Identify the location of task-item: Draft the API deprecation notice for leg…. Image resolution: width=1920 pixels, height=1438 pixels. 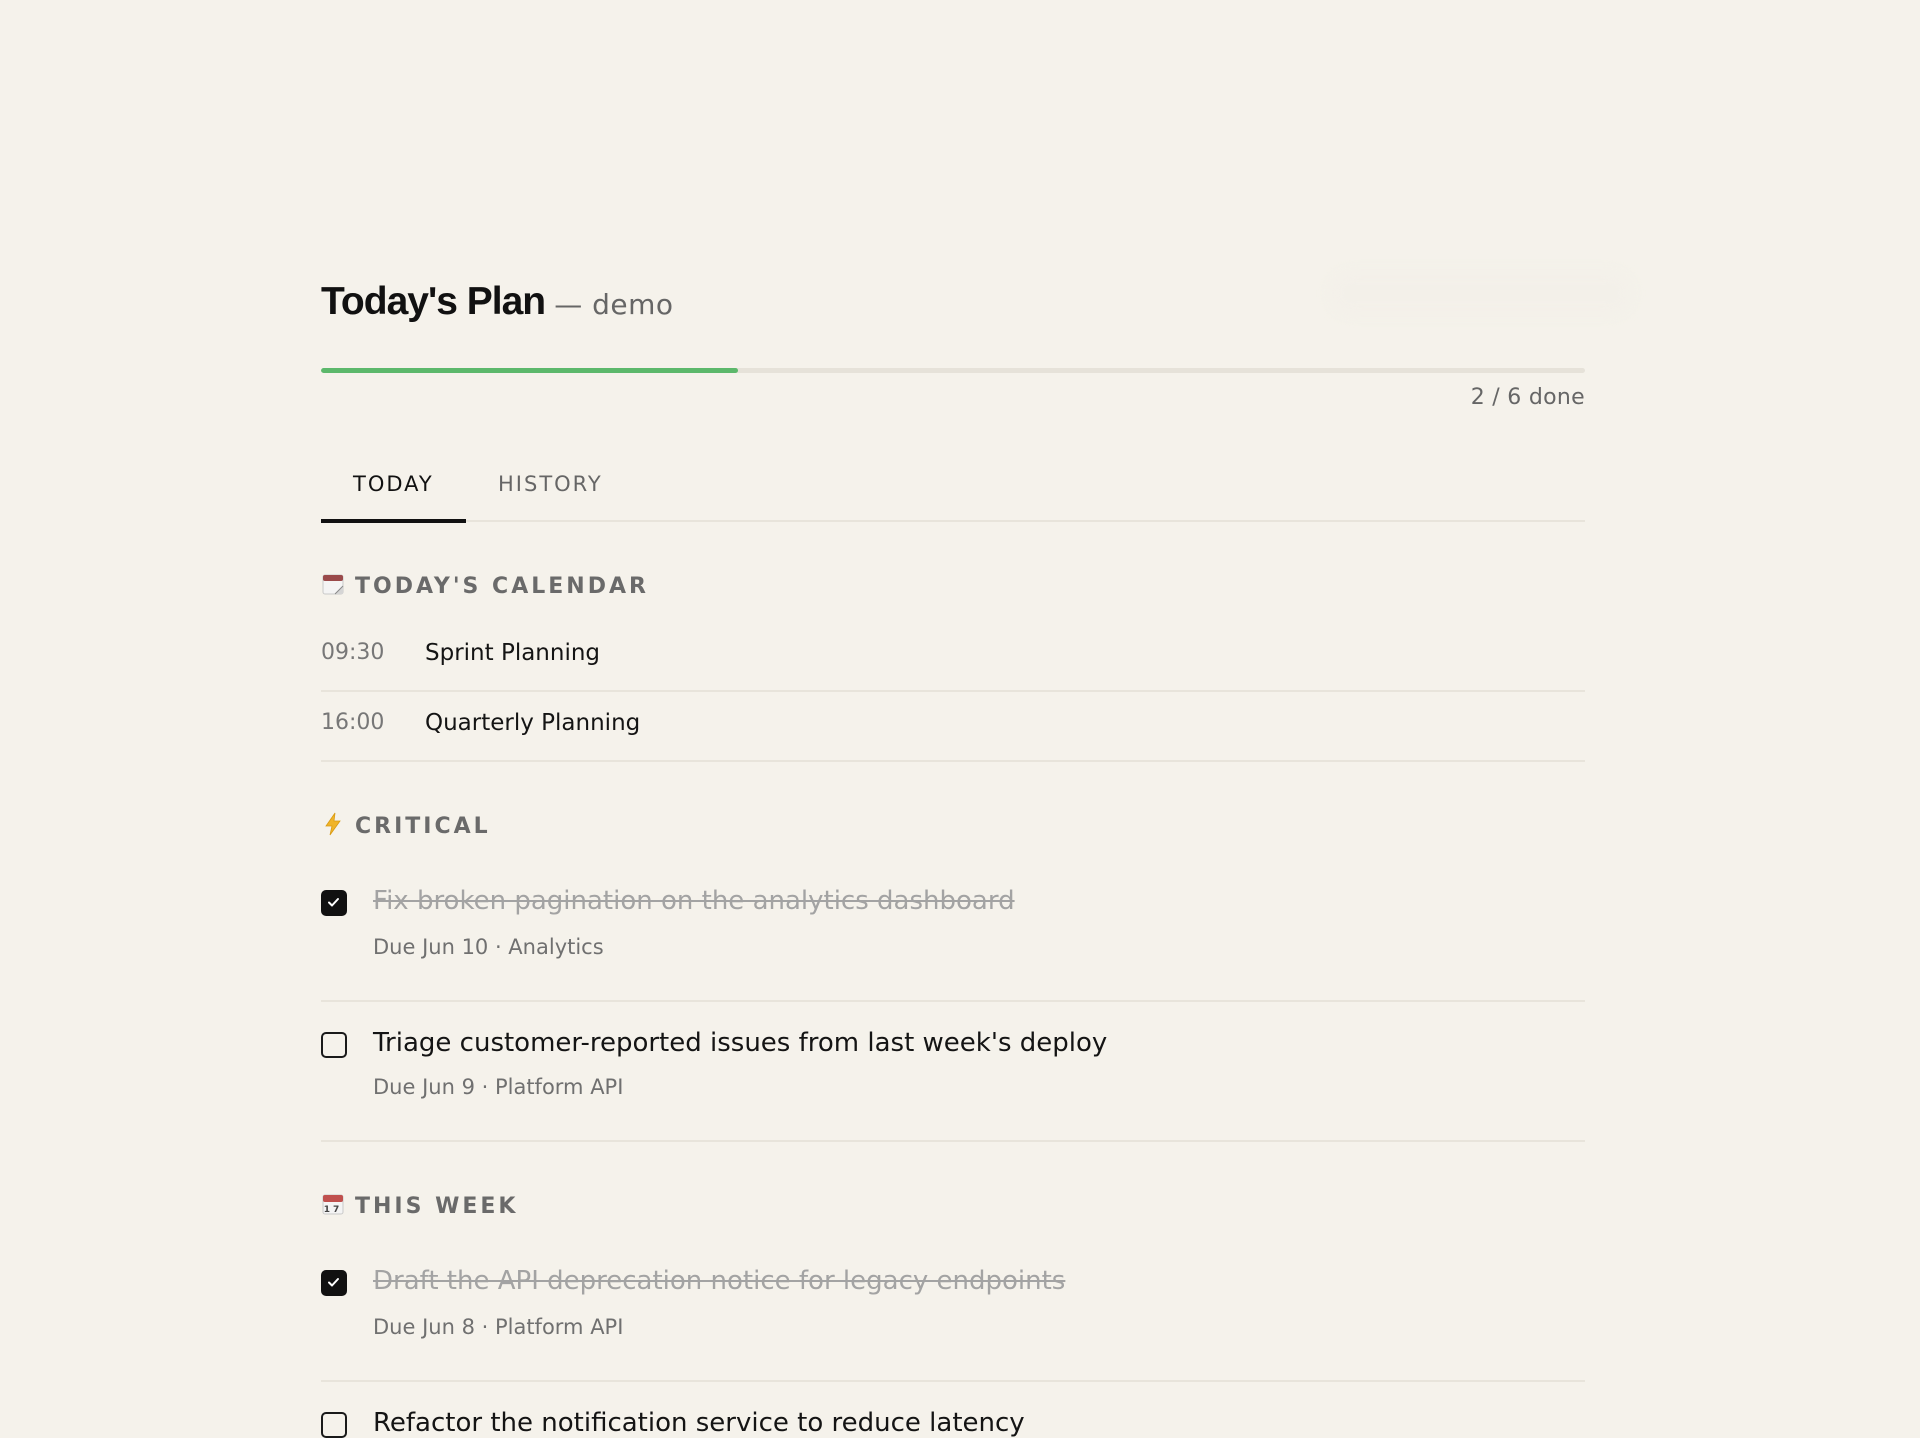
(953, 1316).